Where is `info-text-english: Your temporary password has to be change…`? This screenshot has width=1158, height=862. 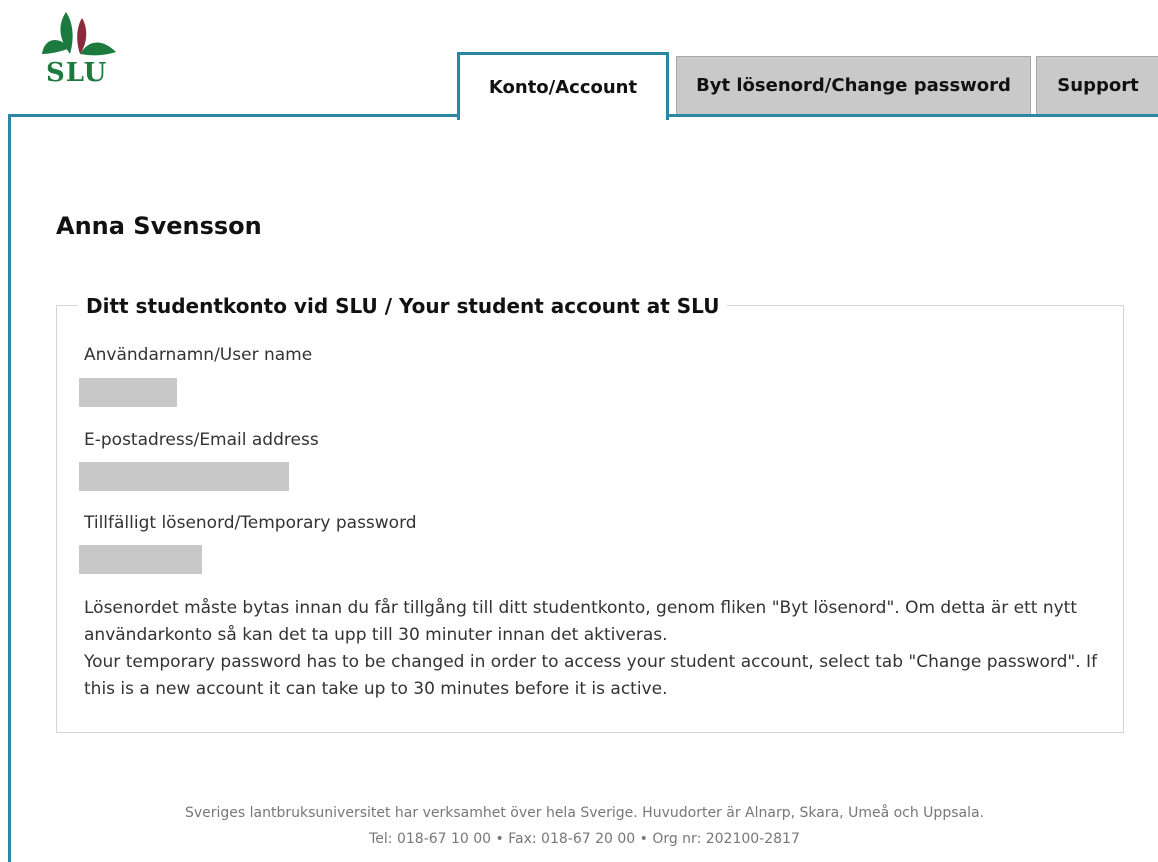 info-text-english: Your temporary password has to be change… is located at coordinates (591, 675).